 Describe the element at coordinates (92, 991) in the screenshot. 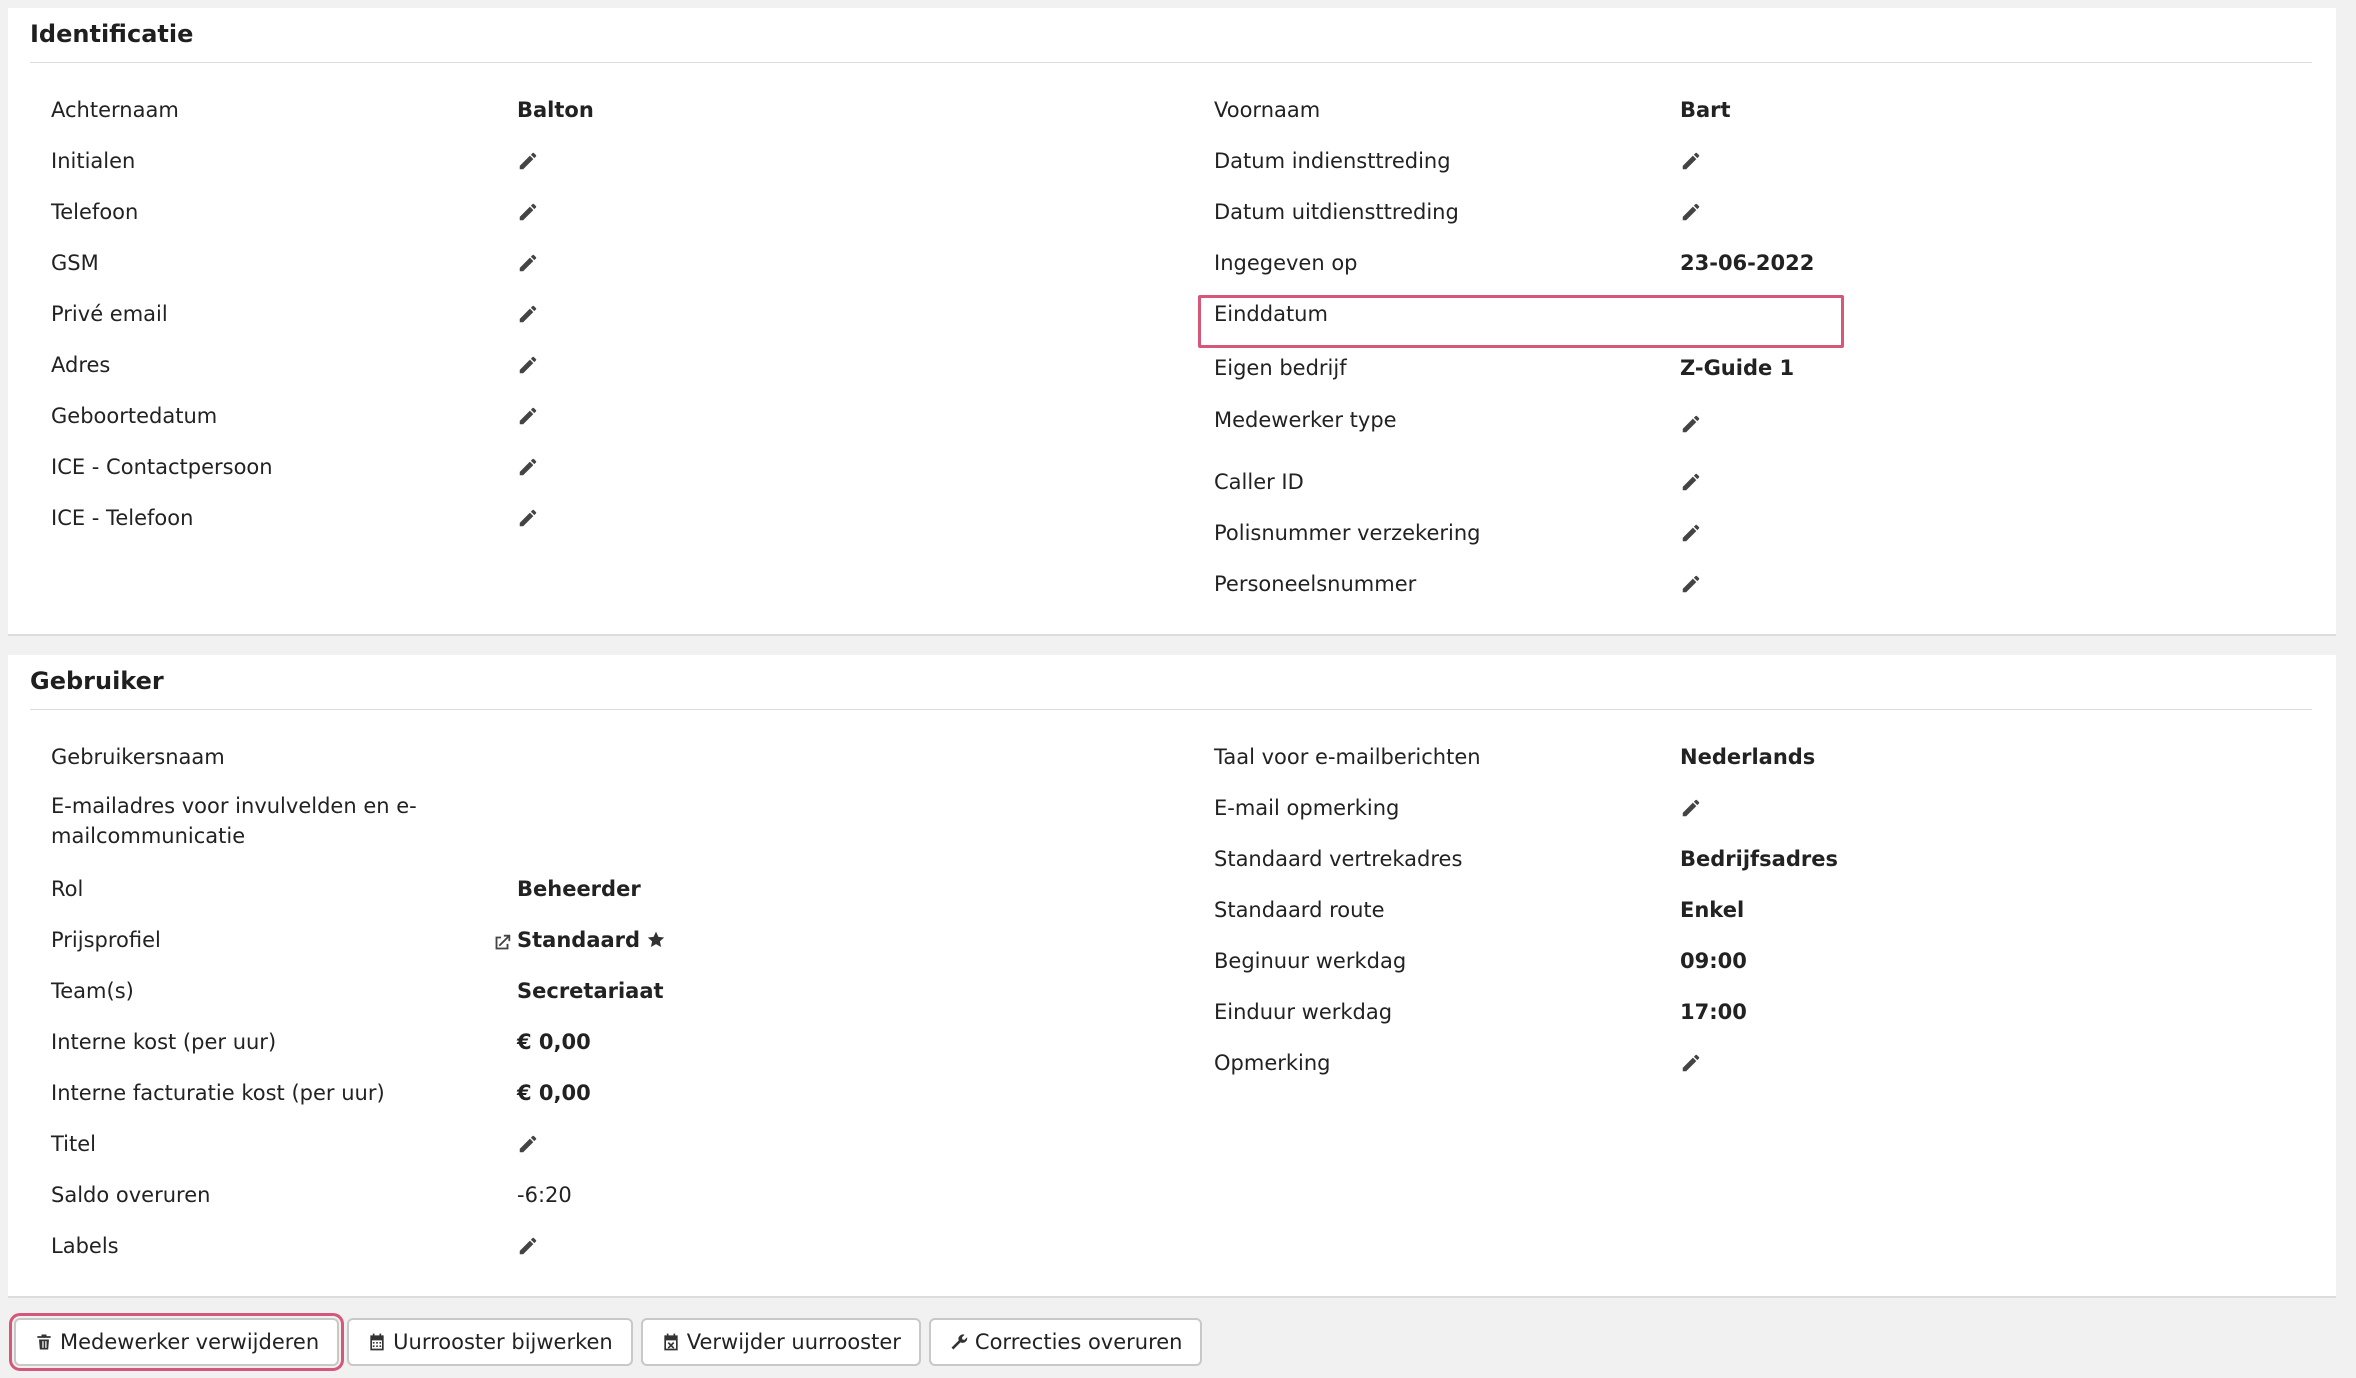

I see `field-label: Team(s)` at that location.